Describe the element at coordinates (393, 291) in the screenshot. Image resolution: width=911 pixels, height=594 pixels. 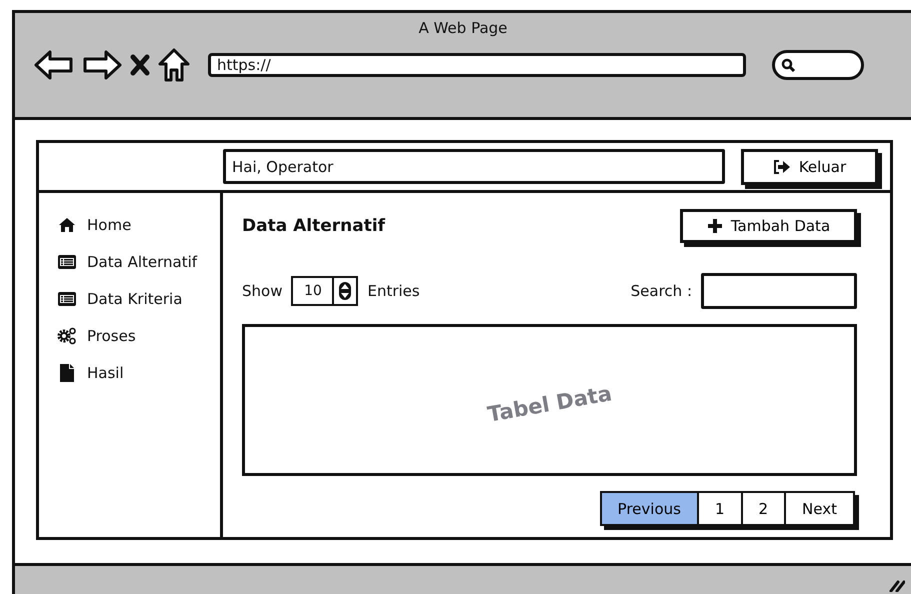
I see `entries-label: Entries` at that location.